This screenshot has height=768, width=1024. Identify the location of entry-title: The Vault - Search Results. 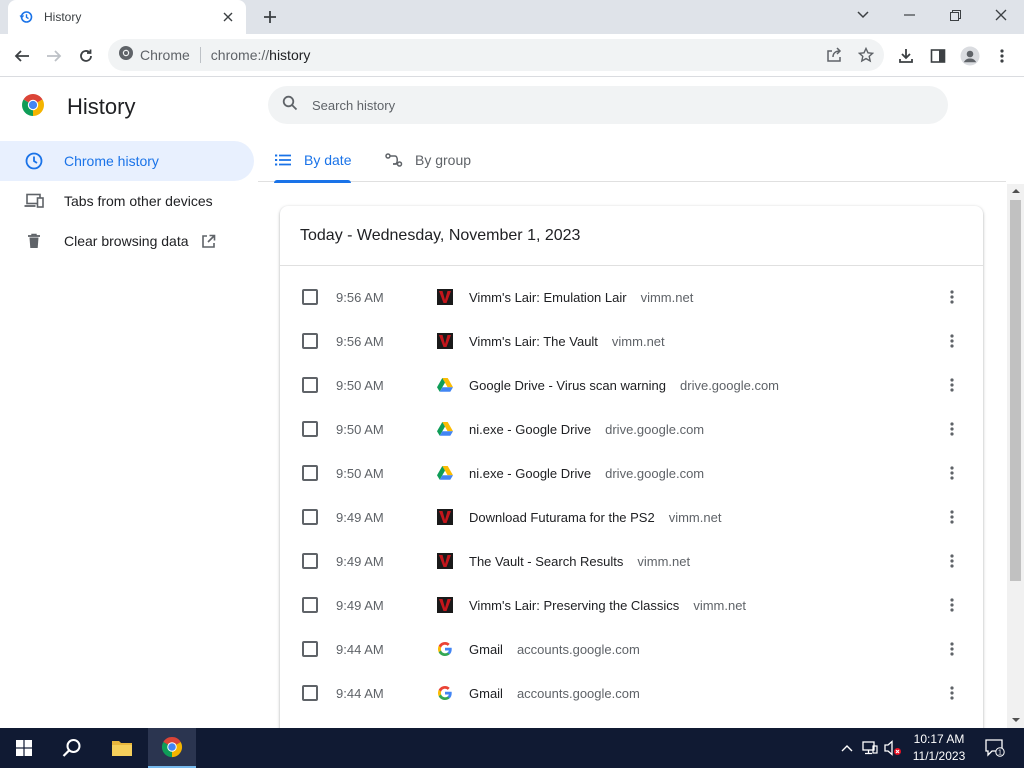
(546, 561).